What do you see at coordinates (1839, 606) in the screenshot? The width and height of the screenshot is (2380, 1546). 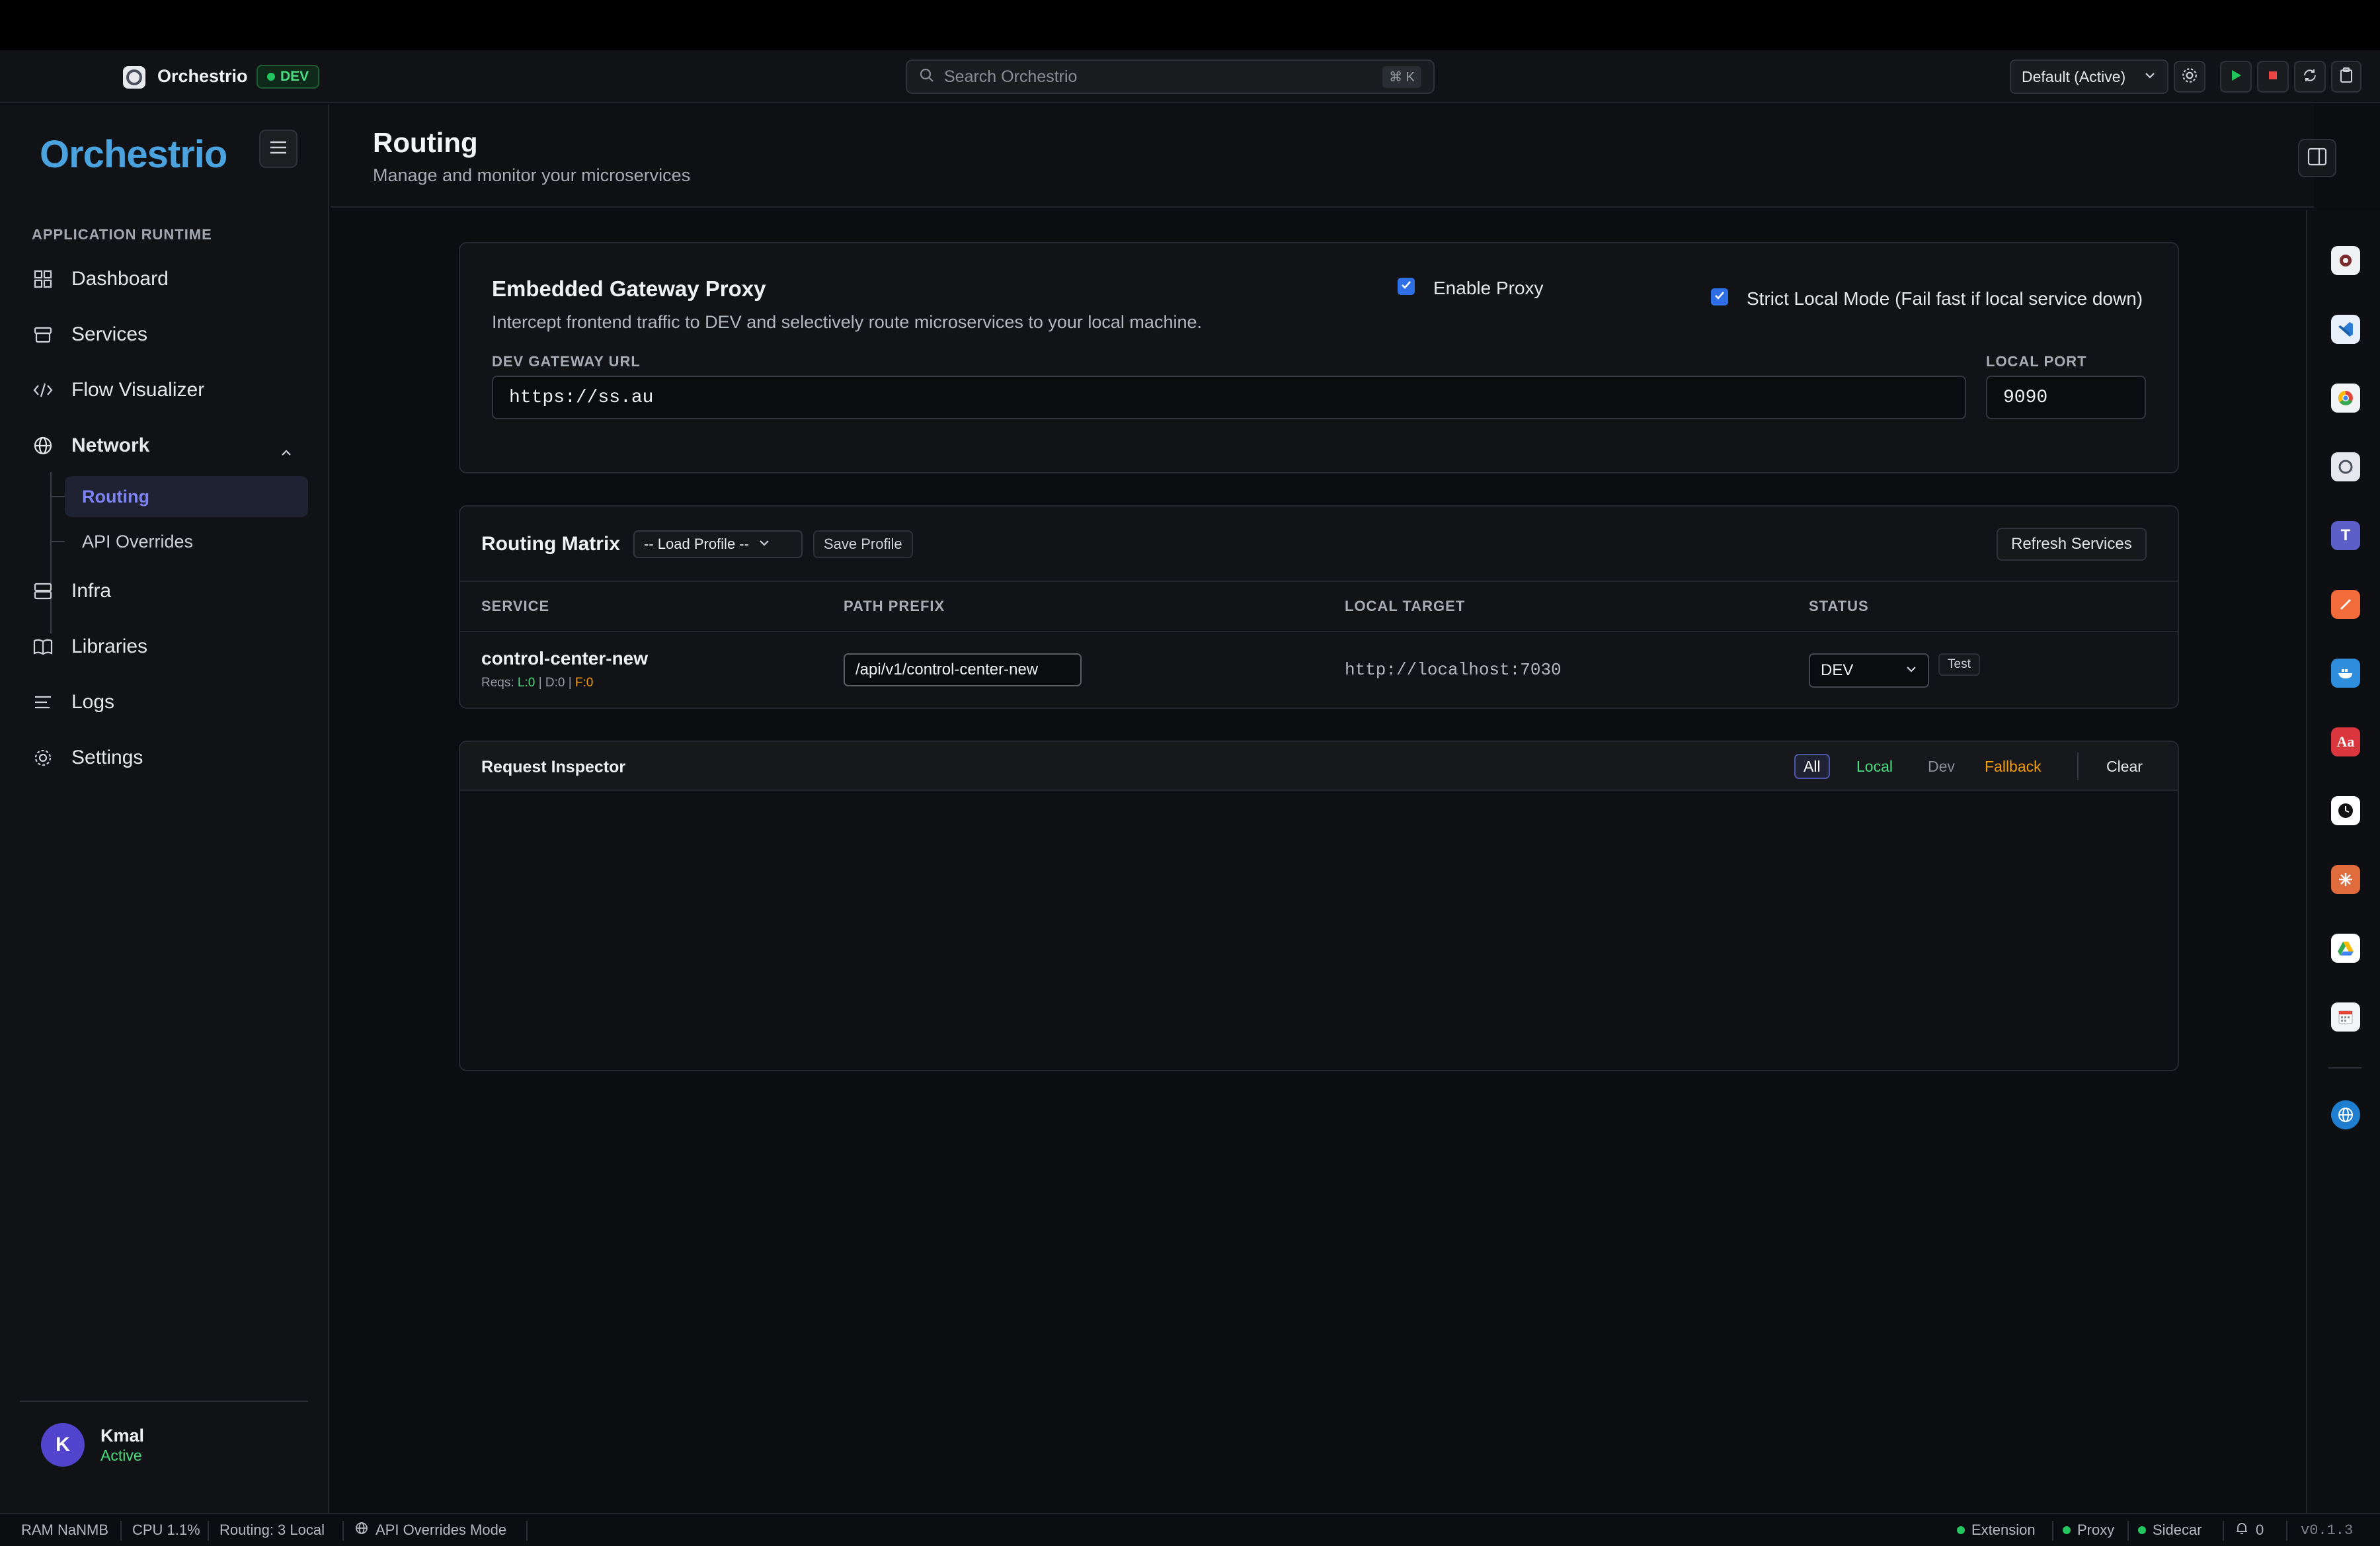 I see `column-header-status: STATUS` at bounding box center [1839, 606].